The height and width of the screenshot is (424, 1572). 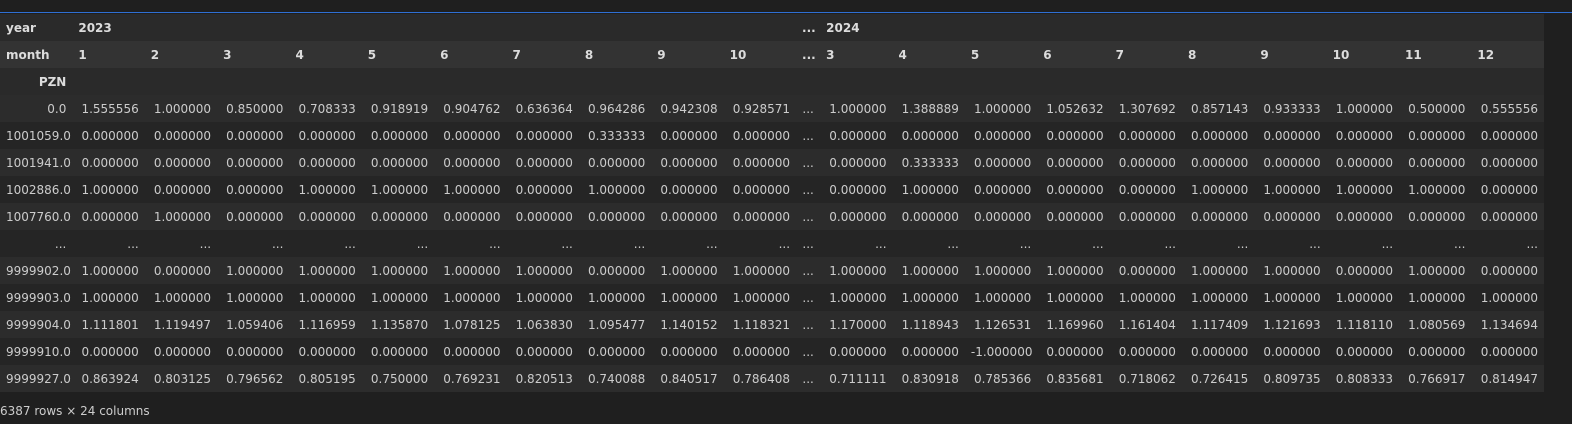 What do you see at coordinates (110, 324) in the screenshot?
I see `table-cell: 1.111801` at bounding box center [110, 324].